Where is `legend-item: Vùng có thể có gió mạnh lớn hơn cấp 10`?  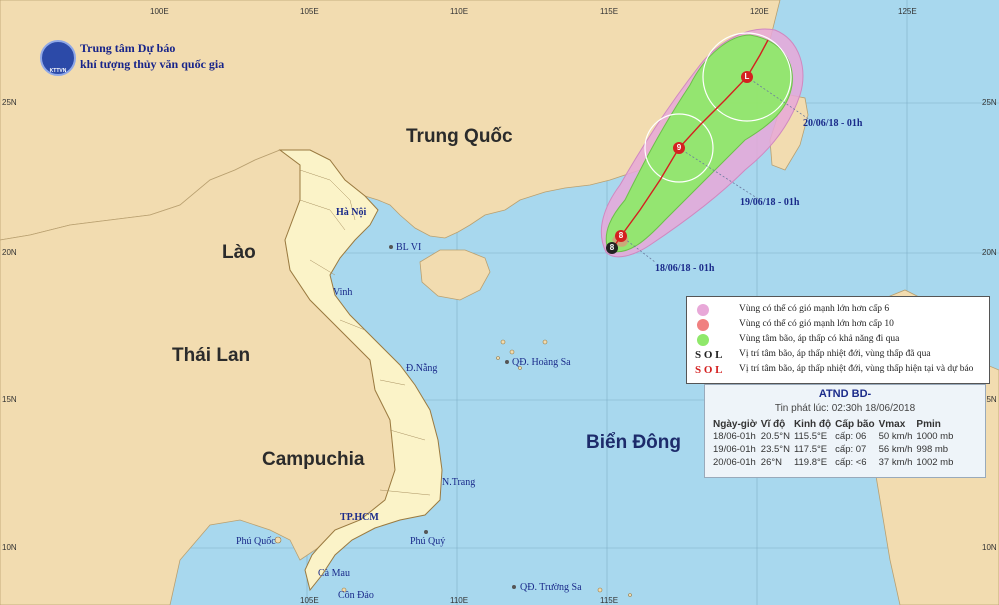 legend-item: Vùng có thể có gió mạnh lớn hơn cấp 10 is located at coordinates (838, 325).